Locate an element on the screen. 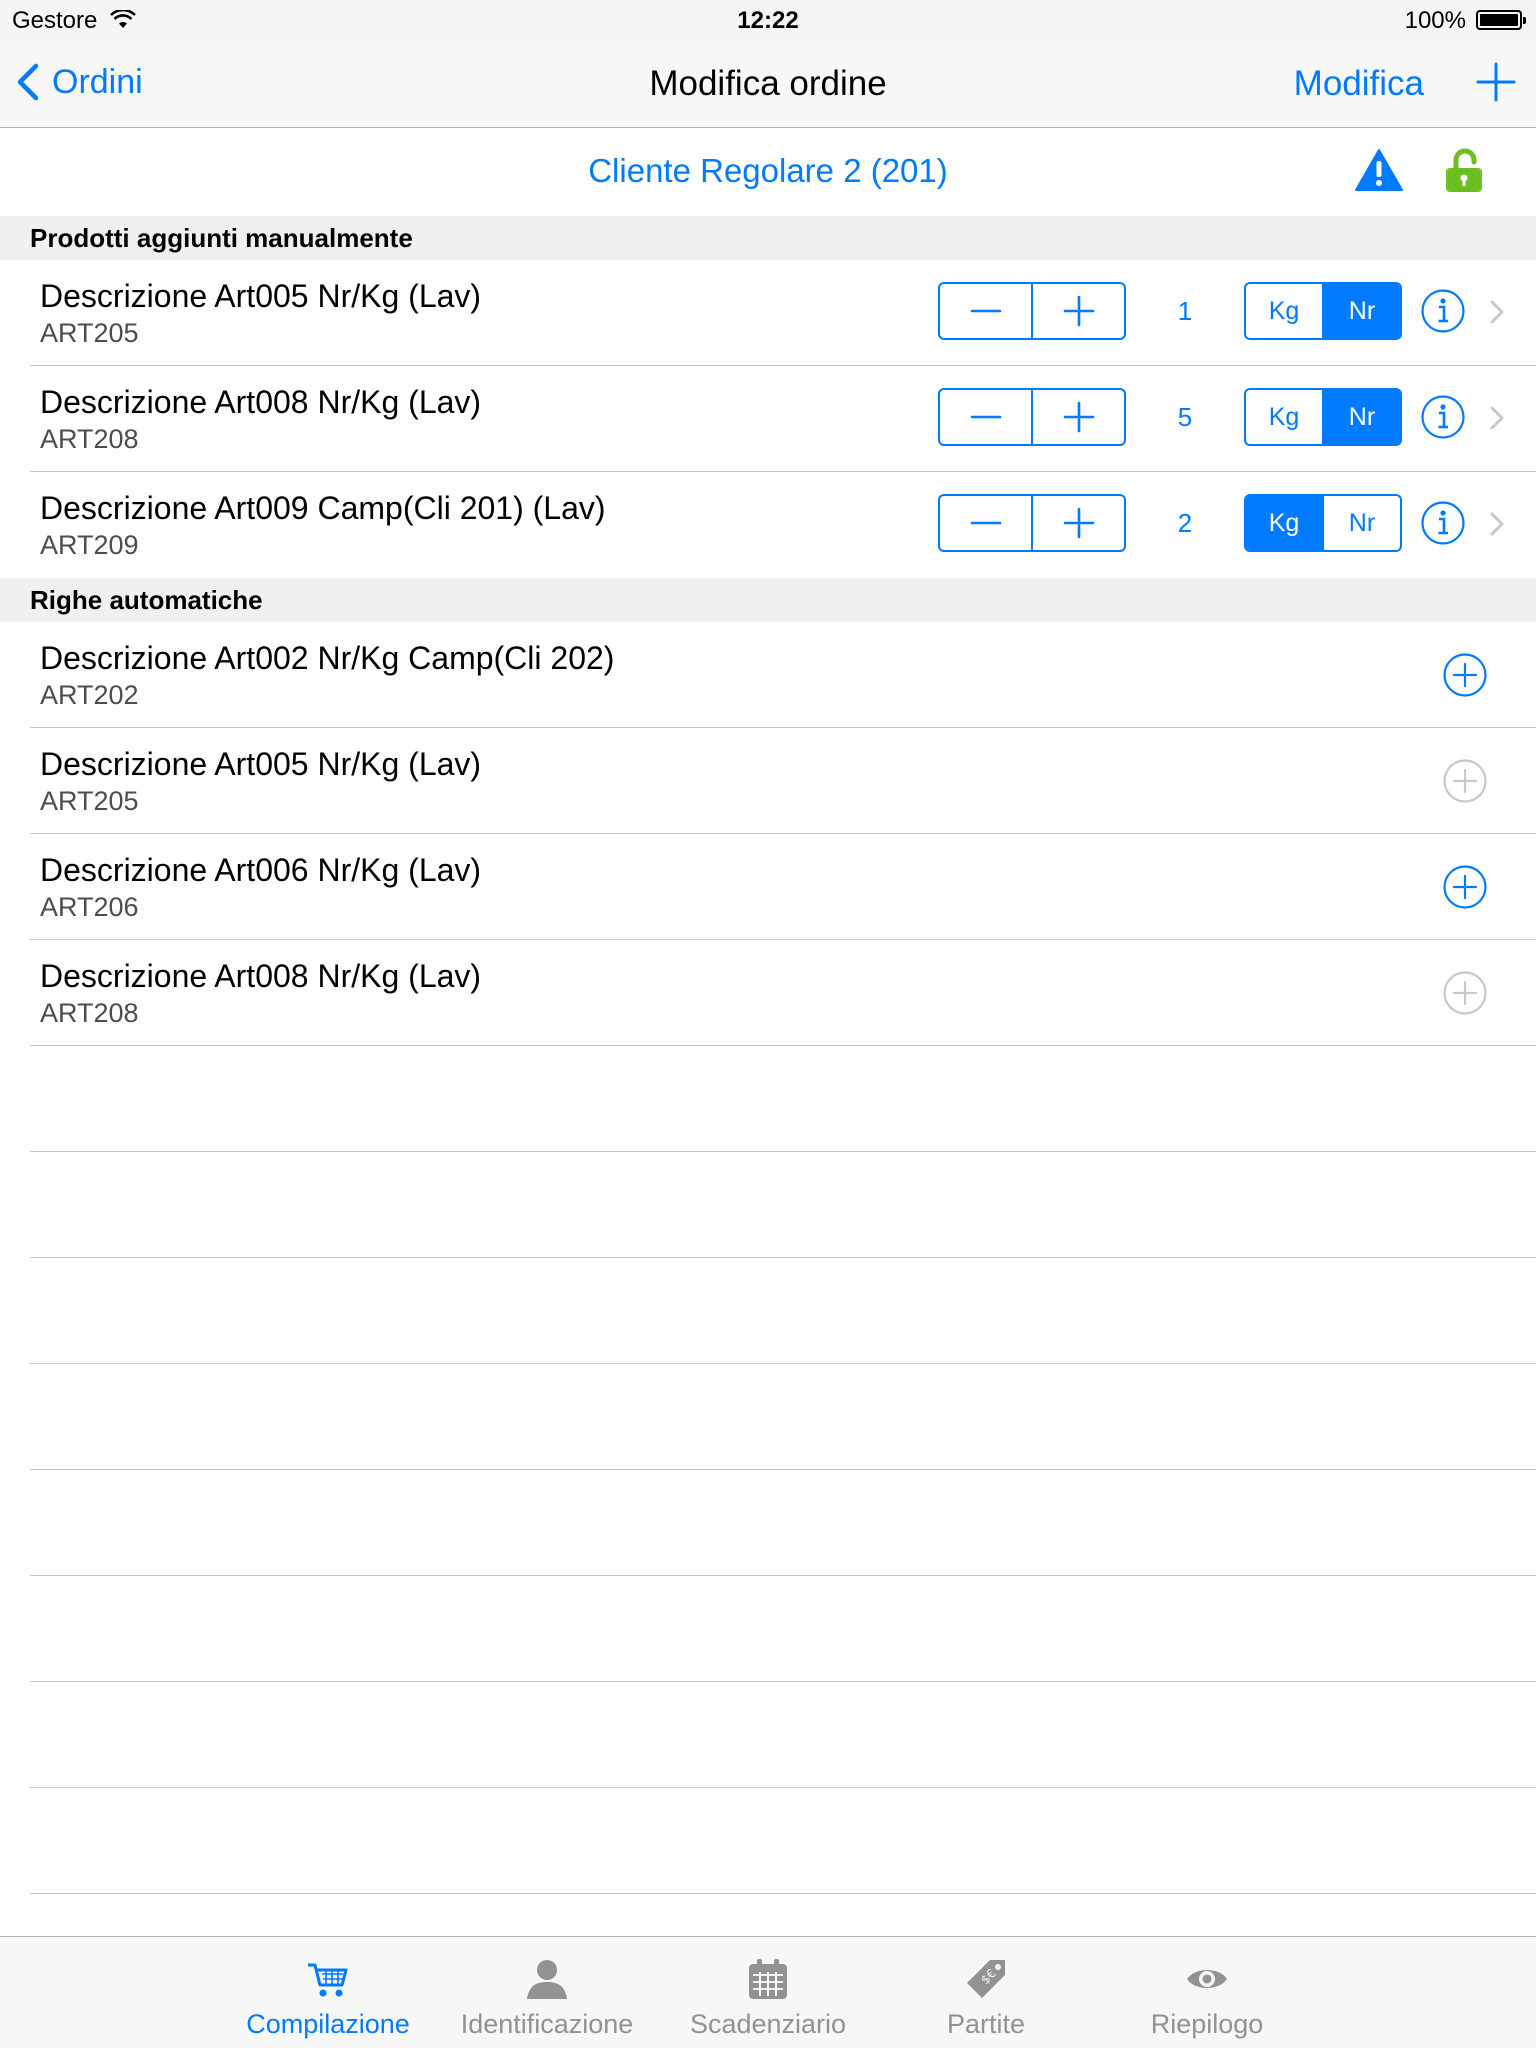 This screenshot has width=1536, height=2048. tab-label: Scadenziario is located at coordinates (768, 2024).